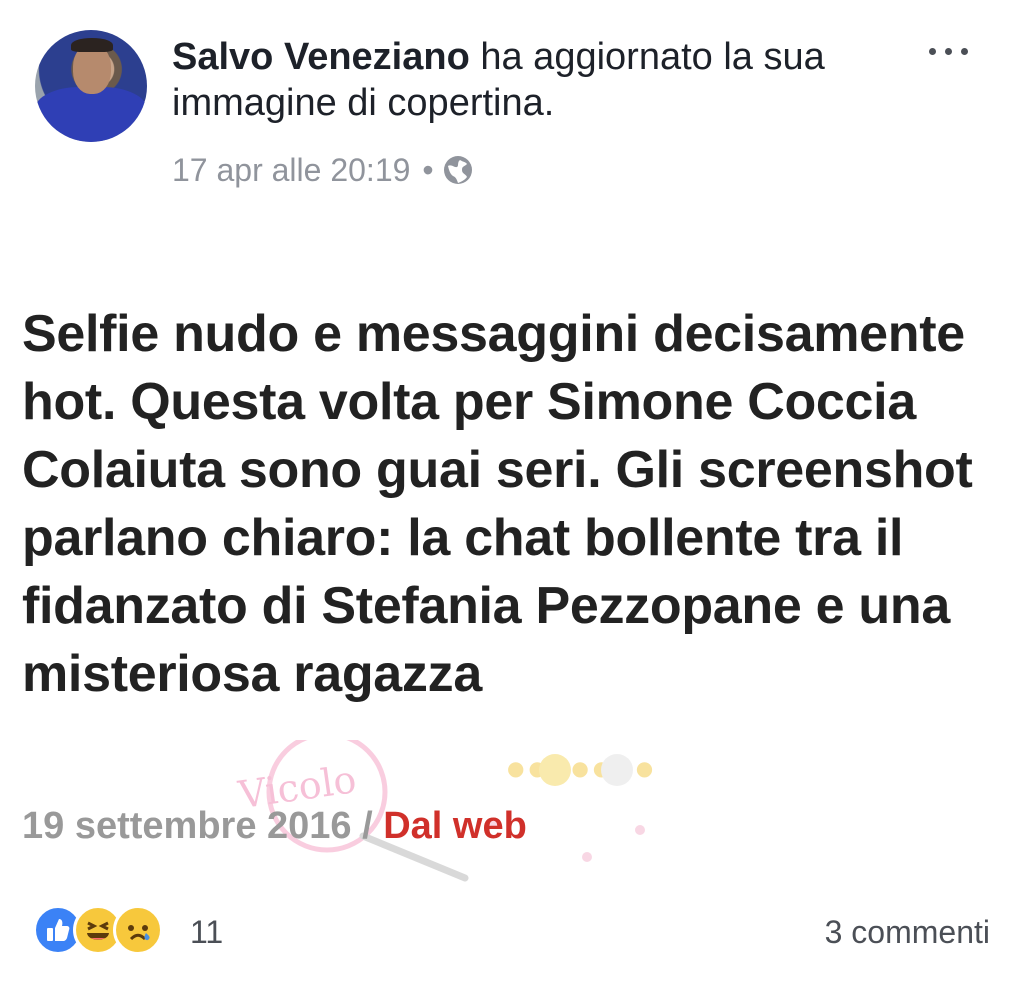 This screenshot has height=982, width=1024. I want to click on article-byline: 19 settembre 2016 / Dal web, so click(274, 826).